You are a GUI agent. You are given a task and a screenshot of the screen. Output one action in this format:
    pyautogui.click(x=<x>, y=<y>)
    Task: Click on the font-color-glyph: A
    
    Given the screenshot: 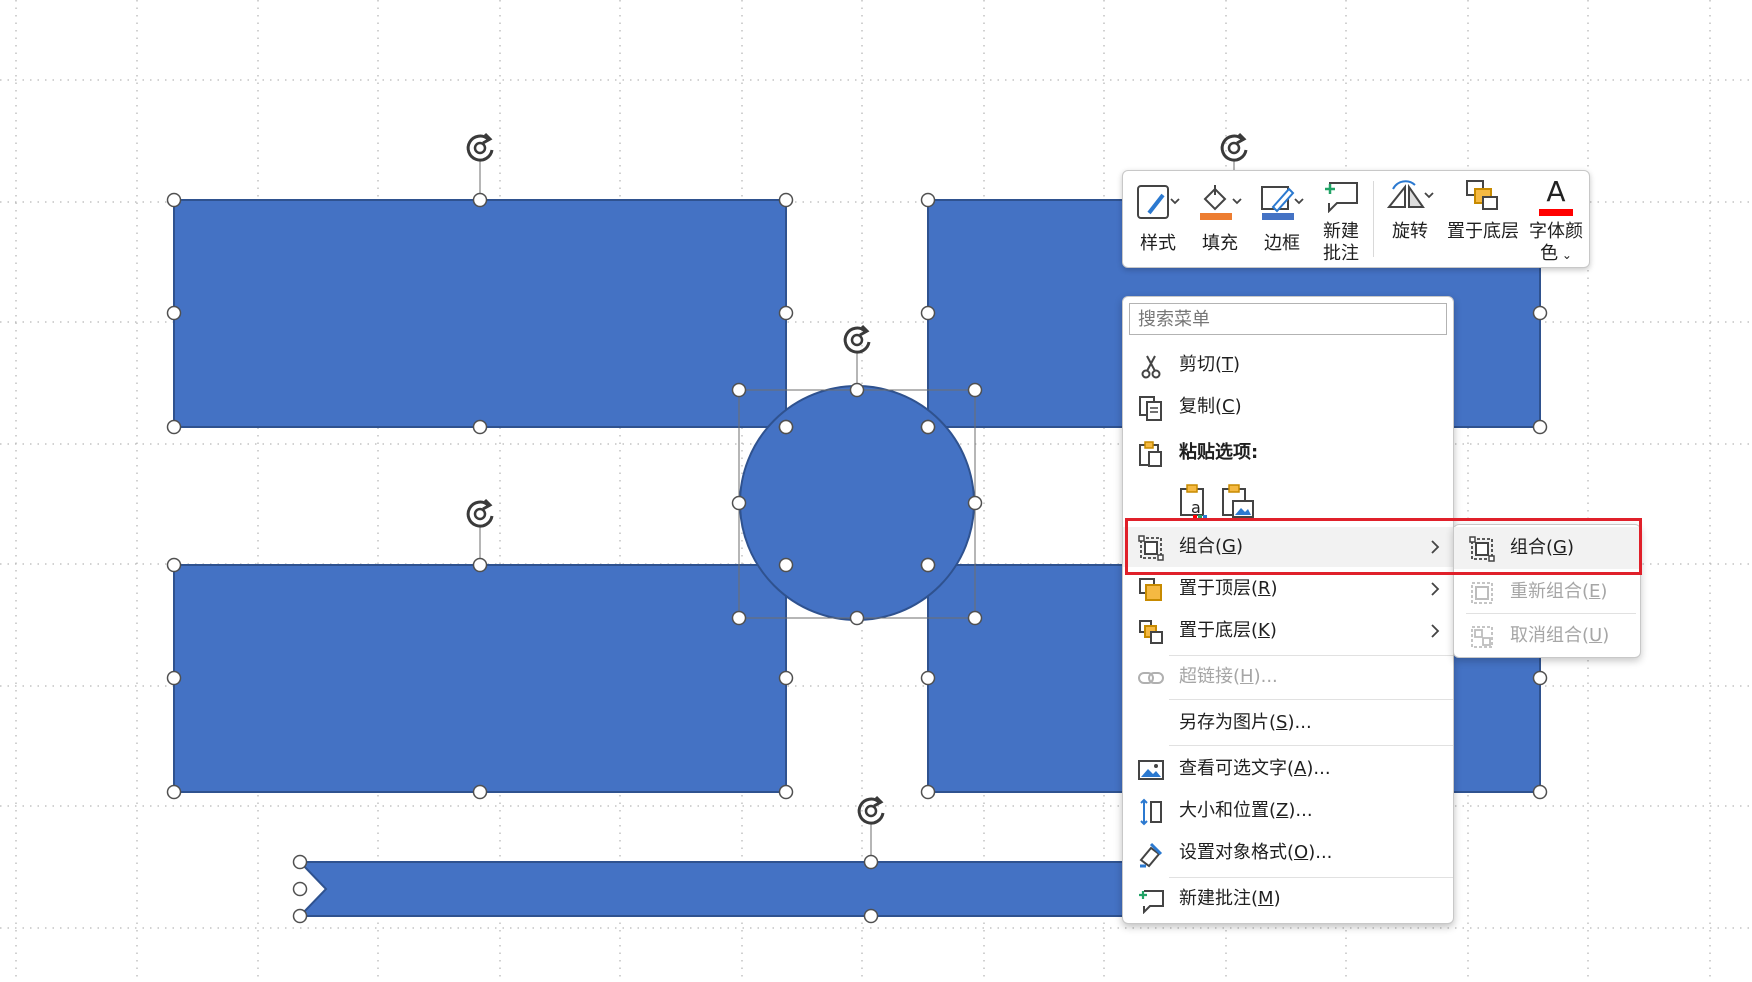 What is the action you would take?
    pyautogui.click(x=1556, y=191)
    